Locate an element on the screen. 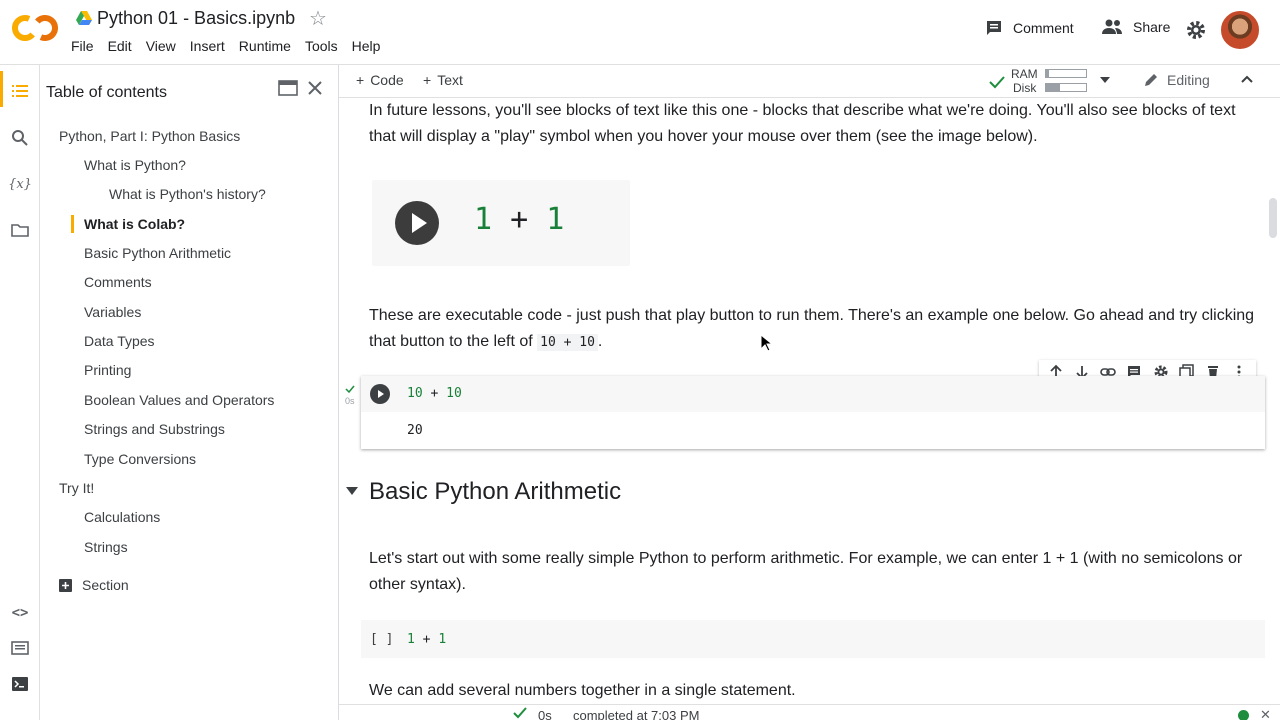  code-cell-input: 10 + 10 is located at coordinates (813, 394).